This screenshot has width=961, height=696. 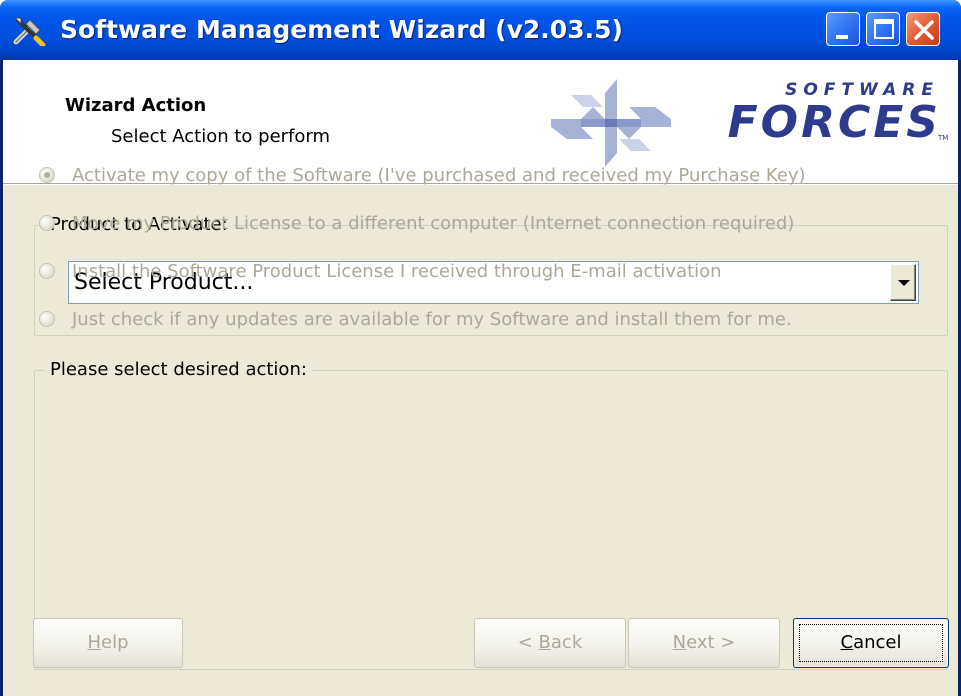 I want to click on next-label: ext >, so click(x=711, y=642).